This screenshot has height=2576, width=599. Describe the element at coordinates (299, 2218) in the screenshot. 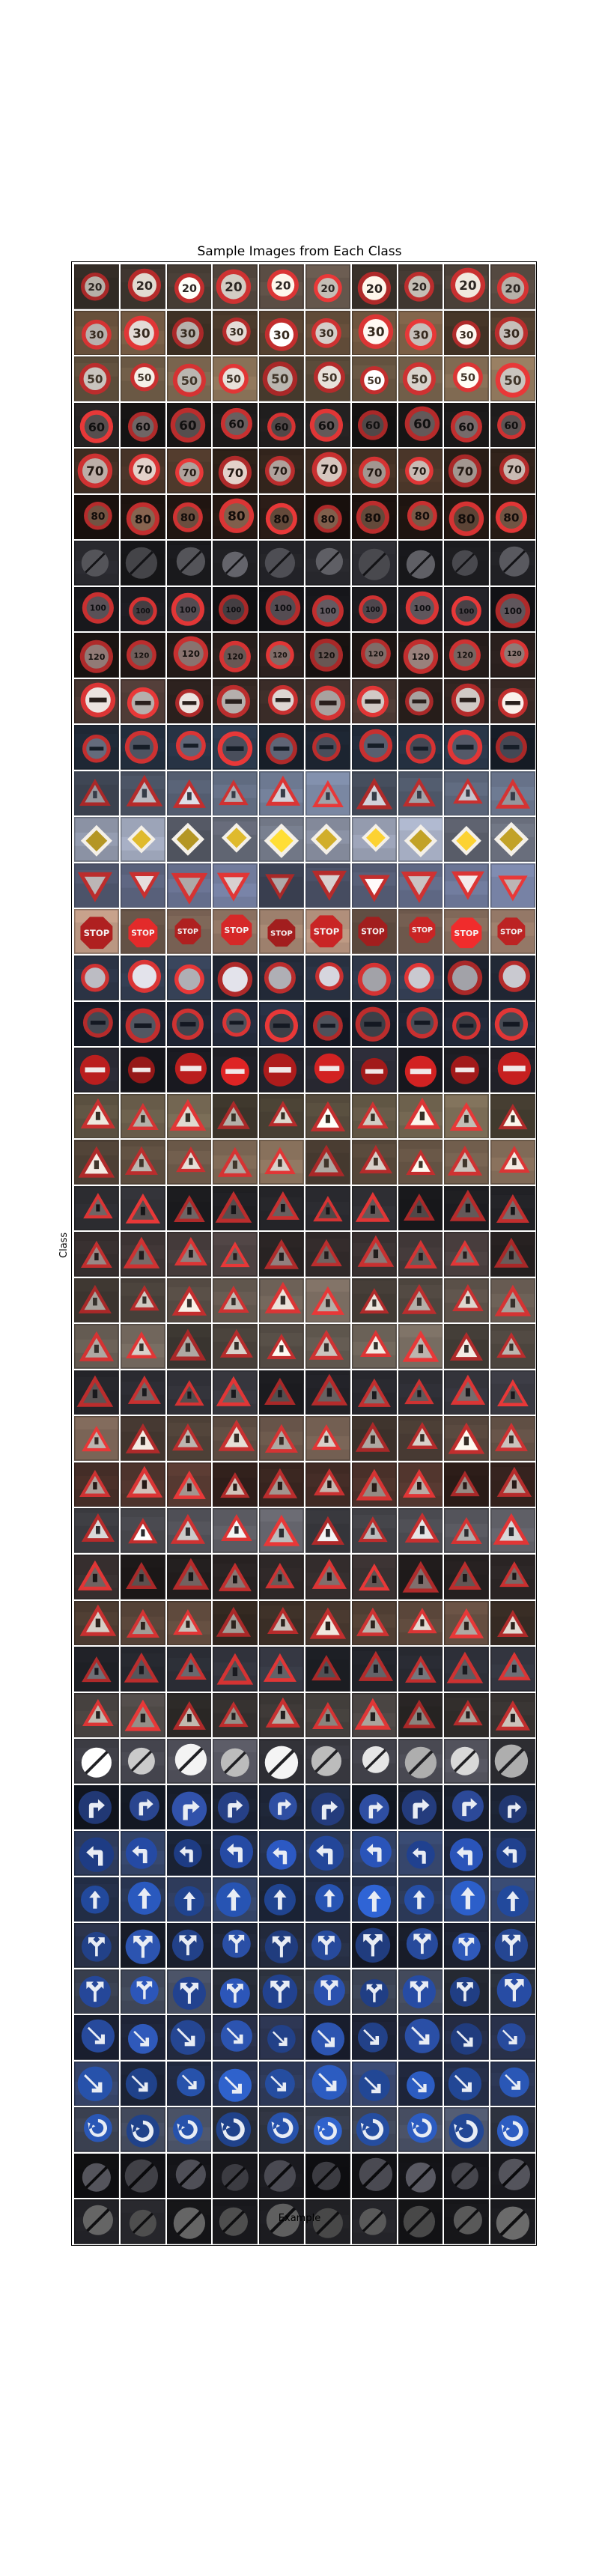

I see `x-axis-label: Example` at that location.